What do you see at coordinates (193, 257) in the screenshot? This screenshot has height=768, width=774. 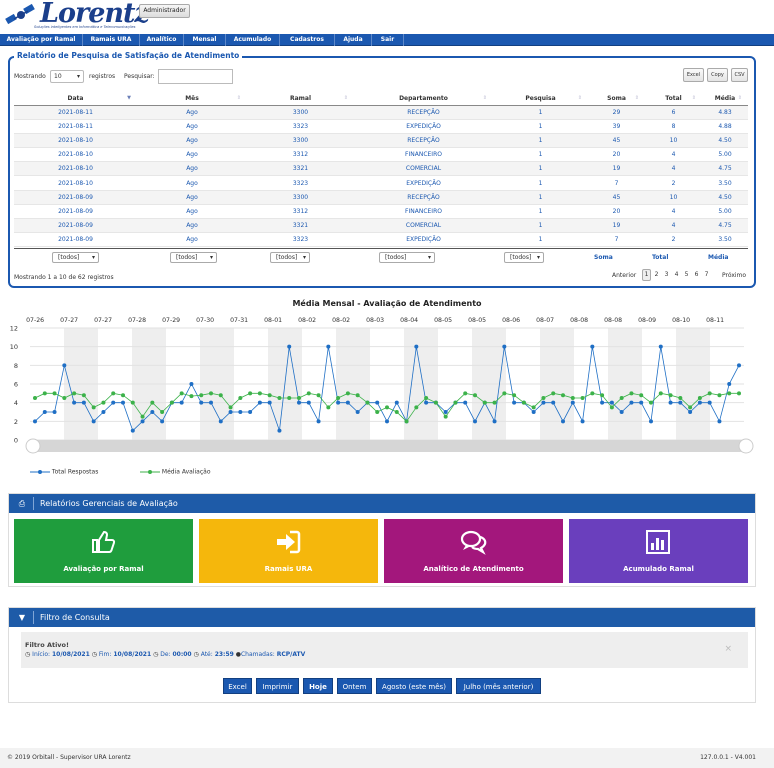 I see `filter-mes-select: [todos] ▾` at bounding box center [193, 257].